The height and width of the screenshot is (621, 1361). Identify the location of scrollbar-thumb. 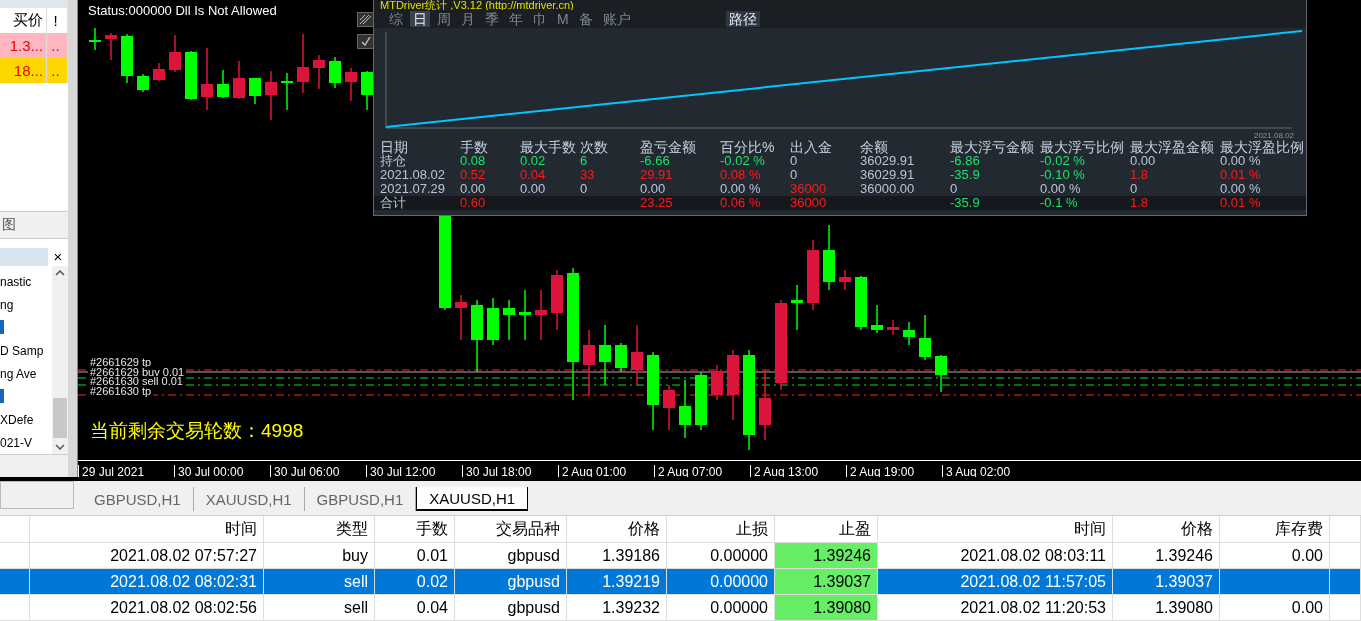
(60, 418).